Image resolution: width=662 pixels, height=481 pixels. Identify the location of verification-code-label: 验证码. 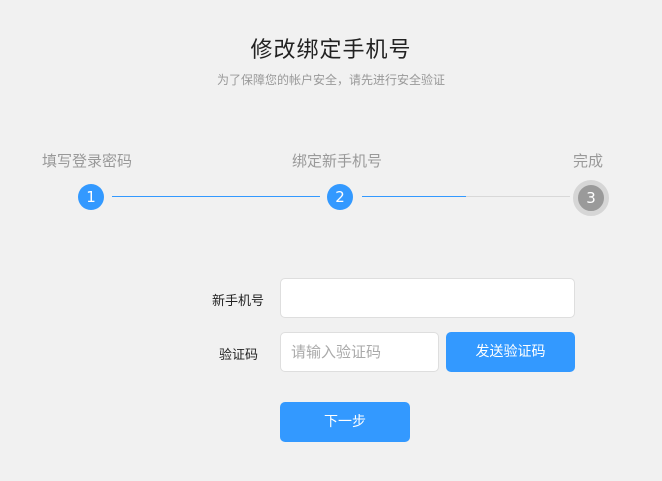
(239, 355).